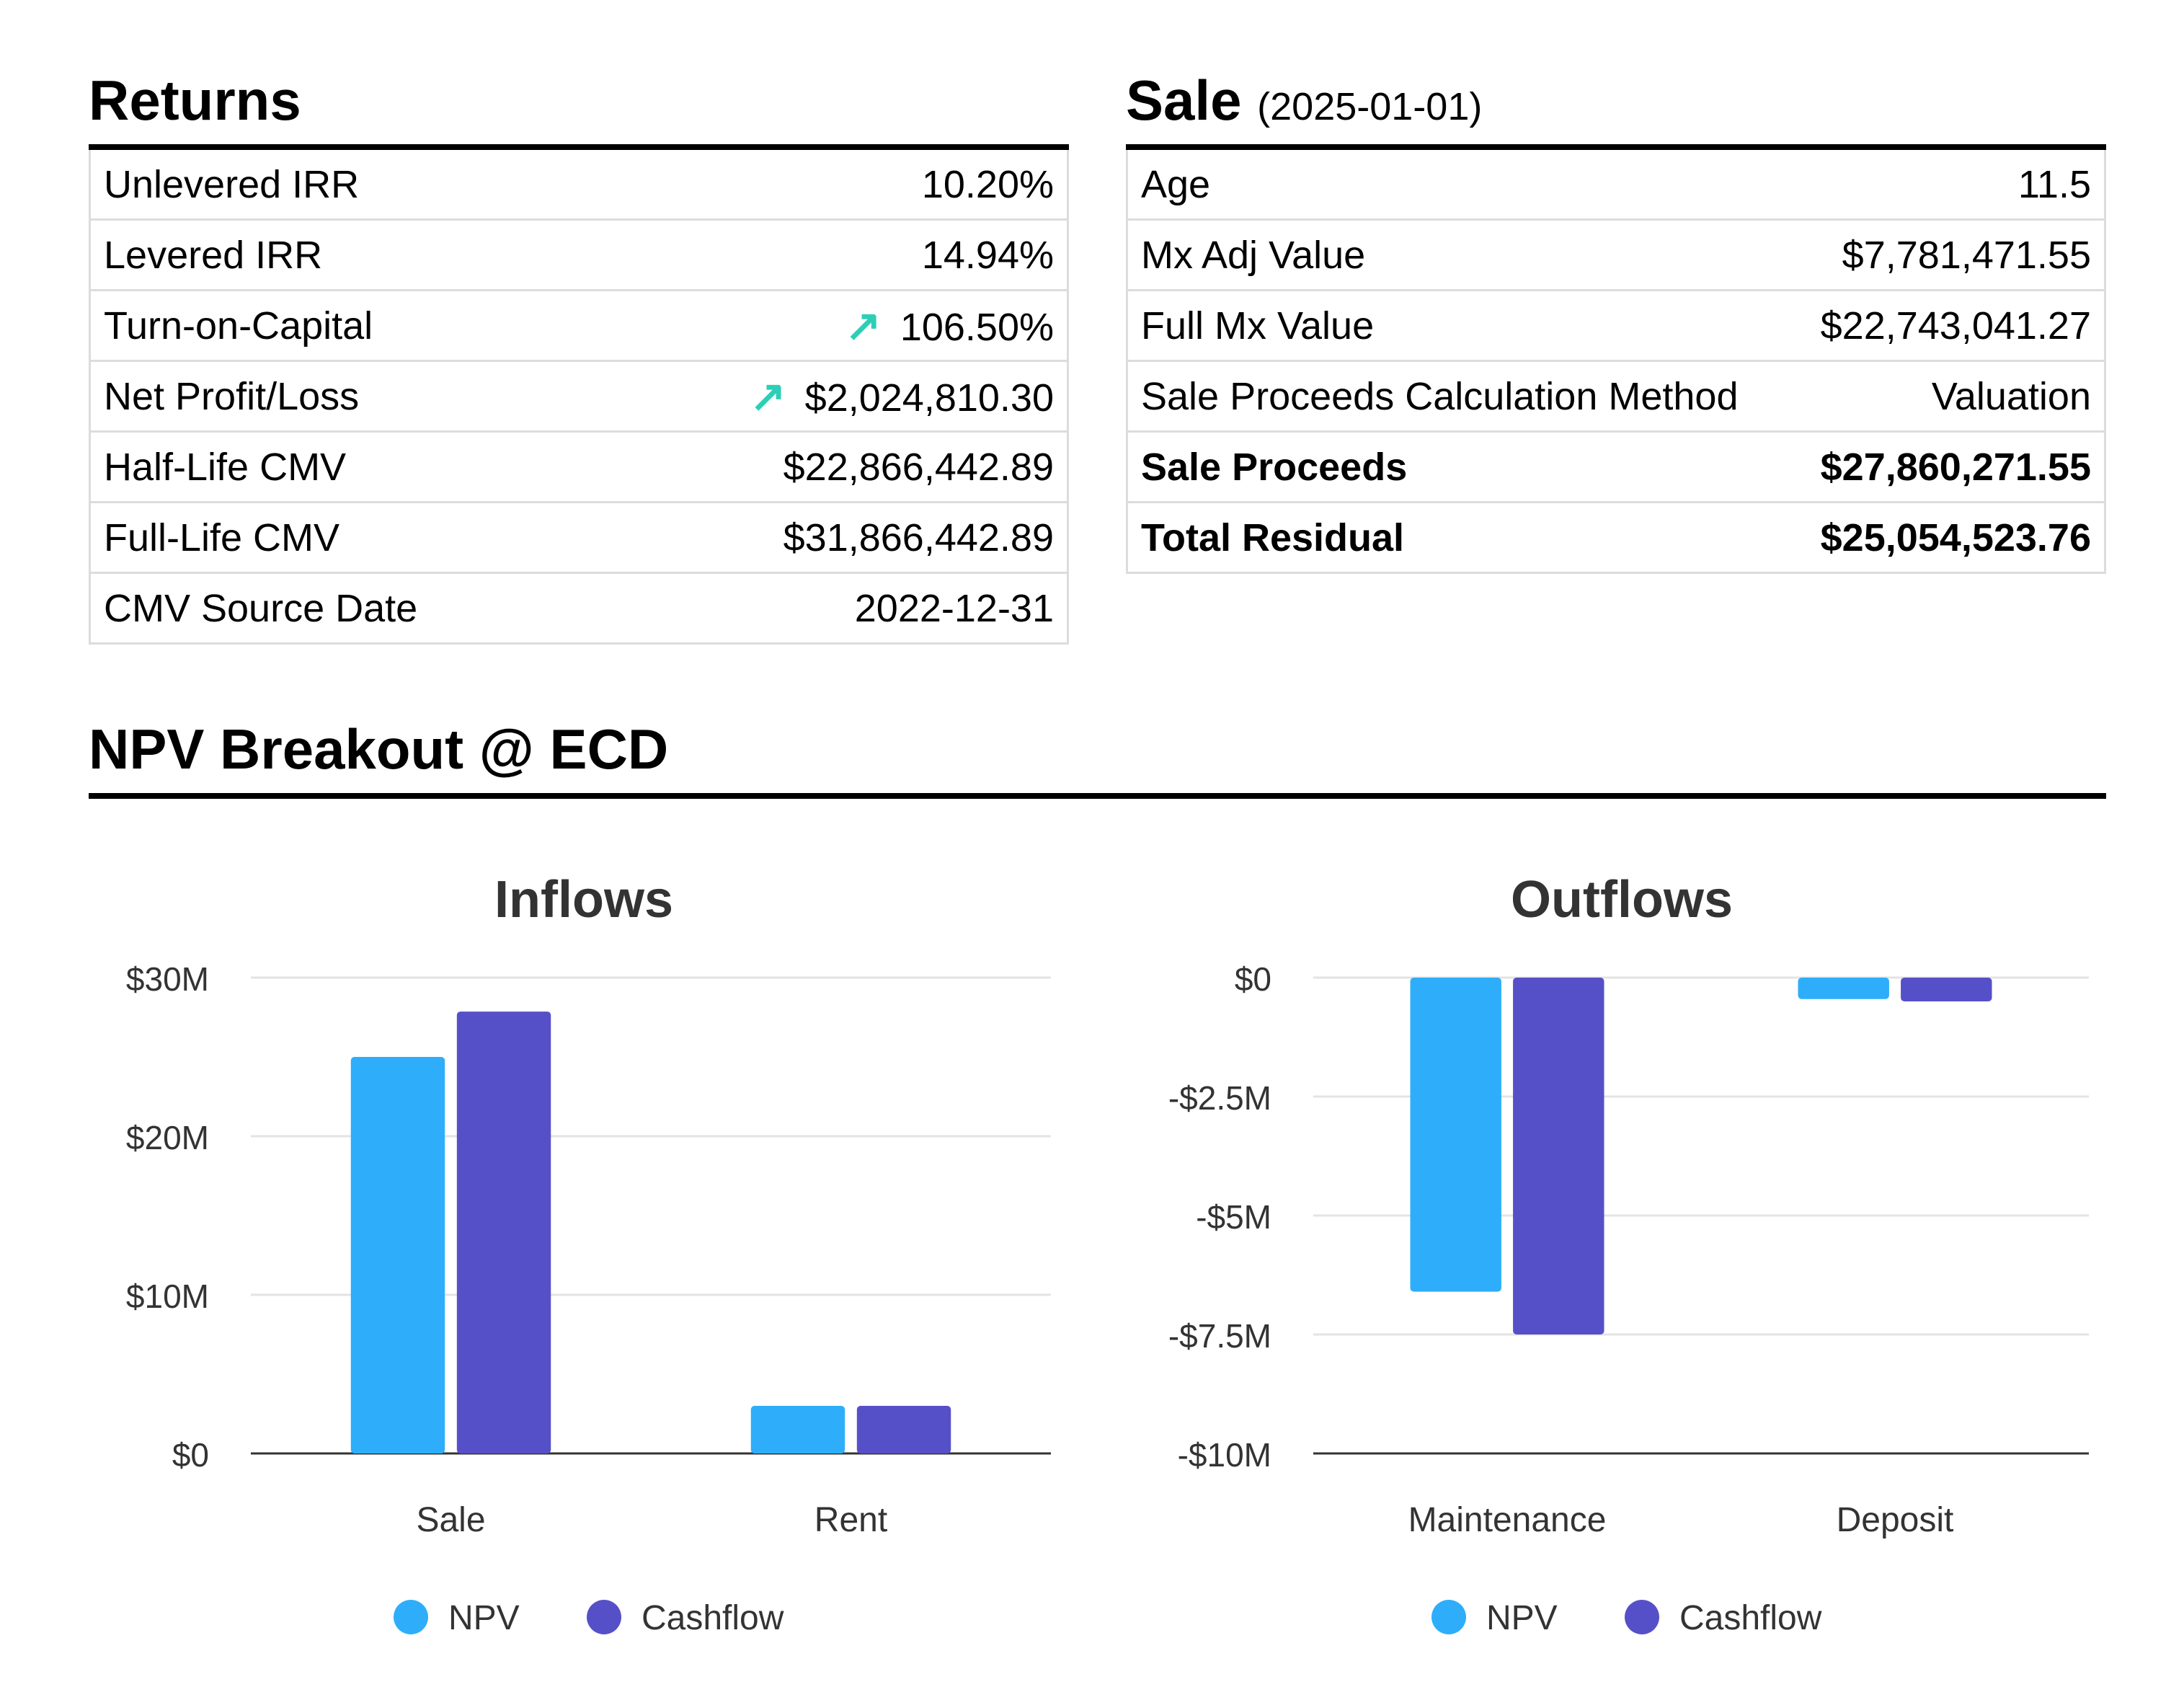  I want to click on returns-row-label: Half-Life CMV, so click(337, 467).